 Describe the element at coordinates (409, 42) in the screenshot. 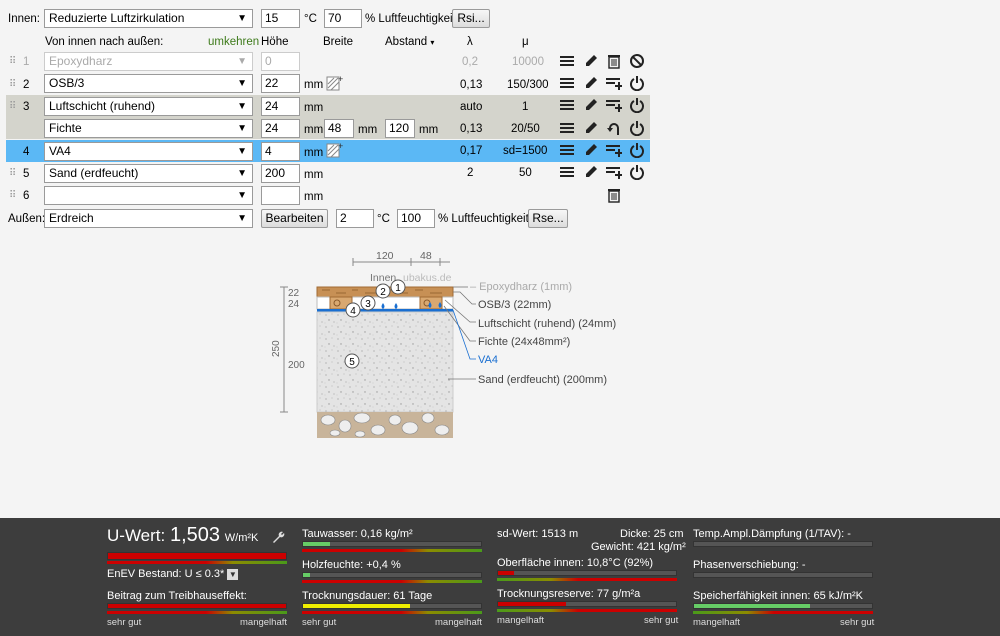

I see `col-spacing: Abstand ▾` at that location.